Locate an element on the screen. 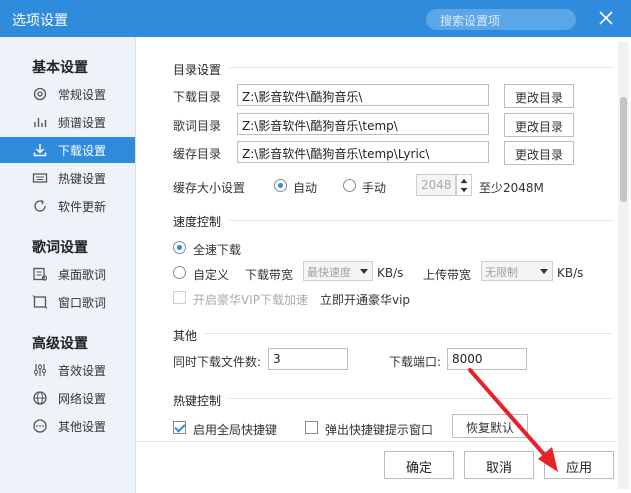 The image size is (631, 493). cache-dir-field: Z:\影音软件\酷狗音乐\temp\Lyric\ is located at coordinates (363, 152).